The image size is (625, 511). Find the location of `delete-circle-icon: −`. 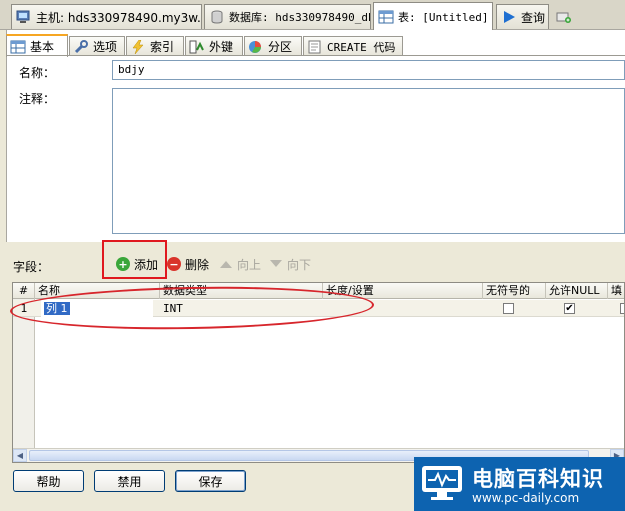

delete-circle-icon: − is located at coordinates (174, 264).